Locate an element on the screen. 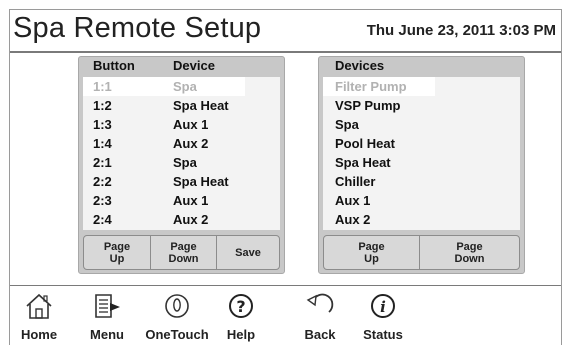  remote-button-bar: Page Up Page Down Save is located at coordinates (181, 252).